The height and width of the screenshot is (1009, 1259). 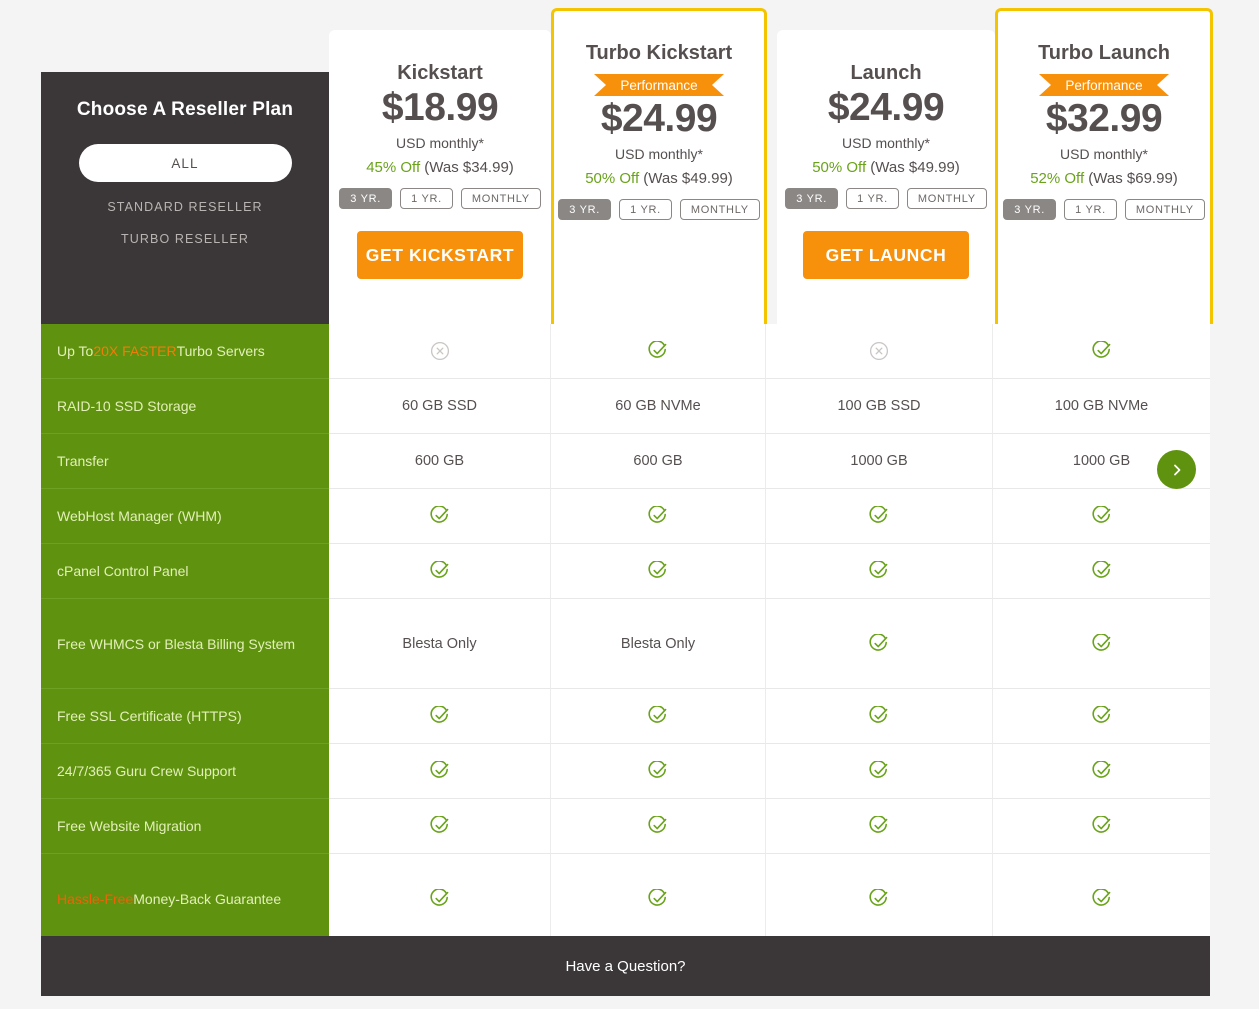 I want to click on plan-price: $32.99, so click(x=1104, y=118).